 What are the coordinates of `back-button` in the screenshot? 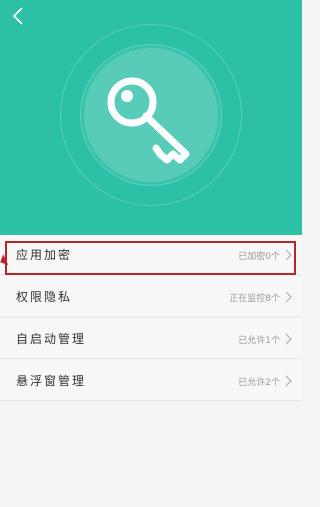 It's located at (18, 16).